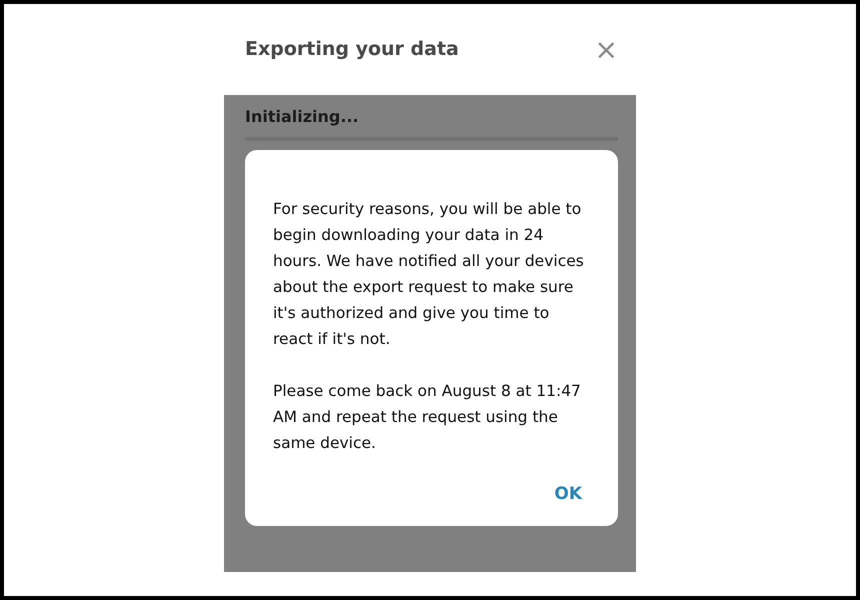  What do you see at coordinates (429, 274) in the screenshot?
I see `alert-message: For security reasons, you will be able to begin downloading your data in 24 hours. We have notified all your devices about the export request to make sure it's authorized and give you time to react if it's not.` at bounding box center [429, 274].